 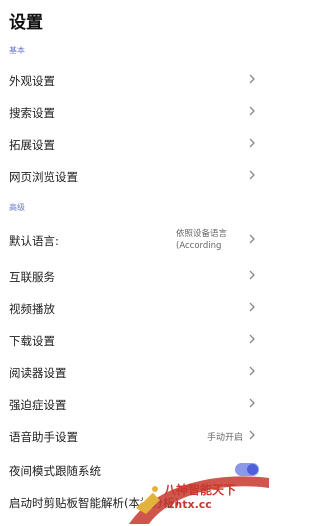 I want to click on row-label: 网页浏览设置, so click(x=43, y=177).